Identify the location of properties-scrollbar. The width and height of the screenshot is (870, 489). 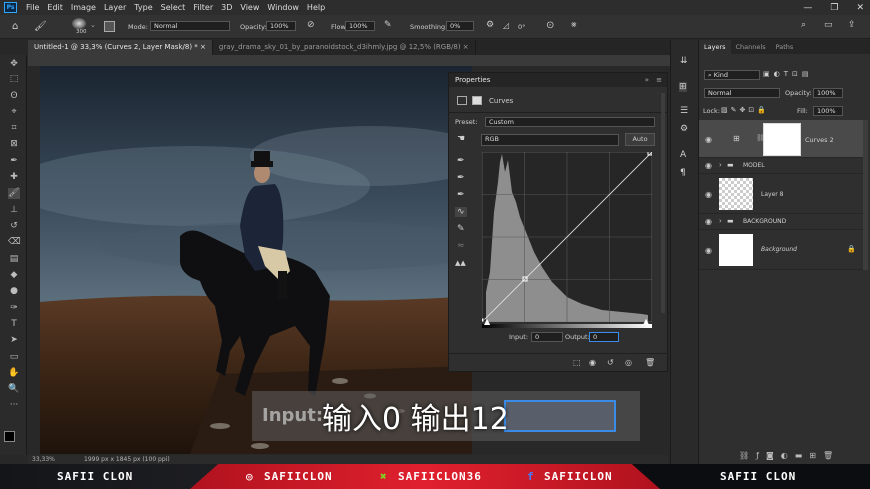
(663, 203).